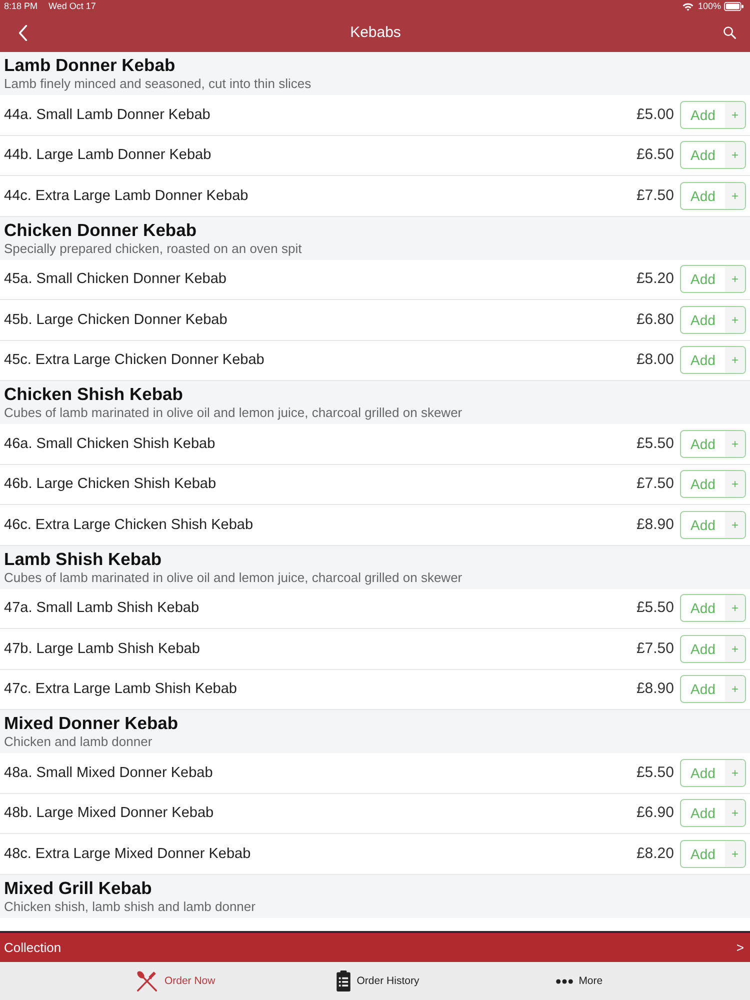  What do you see at coordinates (128, 853) in the screenshot?
I see `item-name: 48c. Extra Large Mixed Donner Kebab` at bounding box center [128, 853].